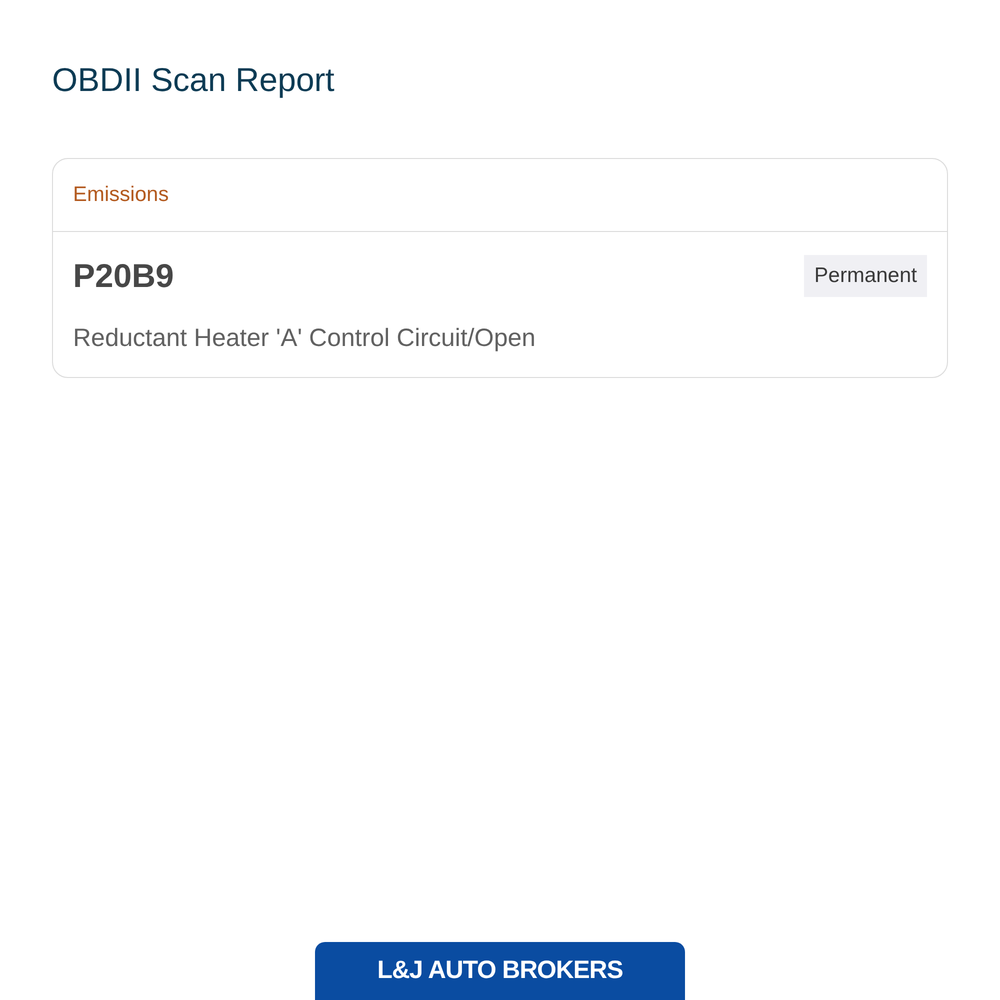  What do you see at coordinates (123, 276) in the screenshot?
I see `trouble-code: P20B9` at bounding box center [123, 276].